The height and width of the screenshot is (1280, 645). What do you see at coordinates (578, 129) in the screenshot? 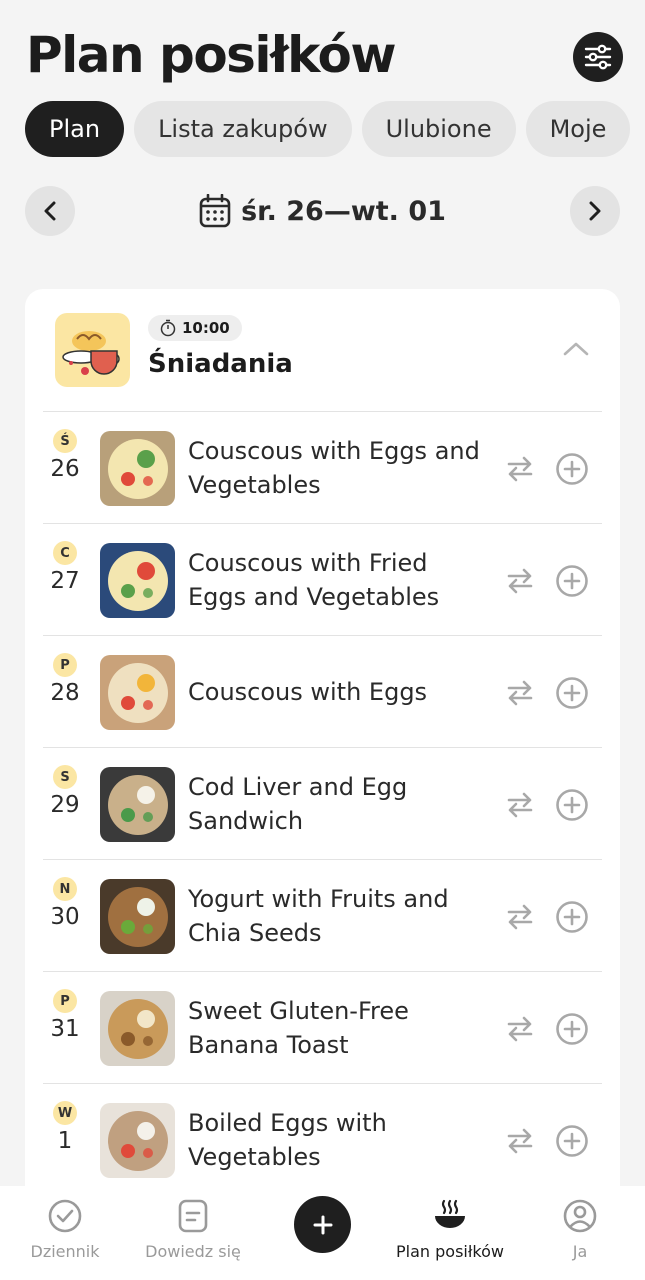
I see `tab-mine: Moje` at bounding box center [578, 129].